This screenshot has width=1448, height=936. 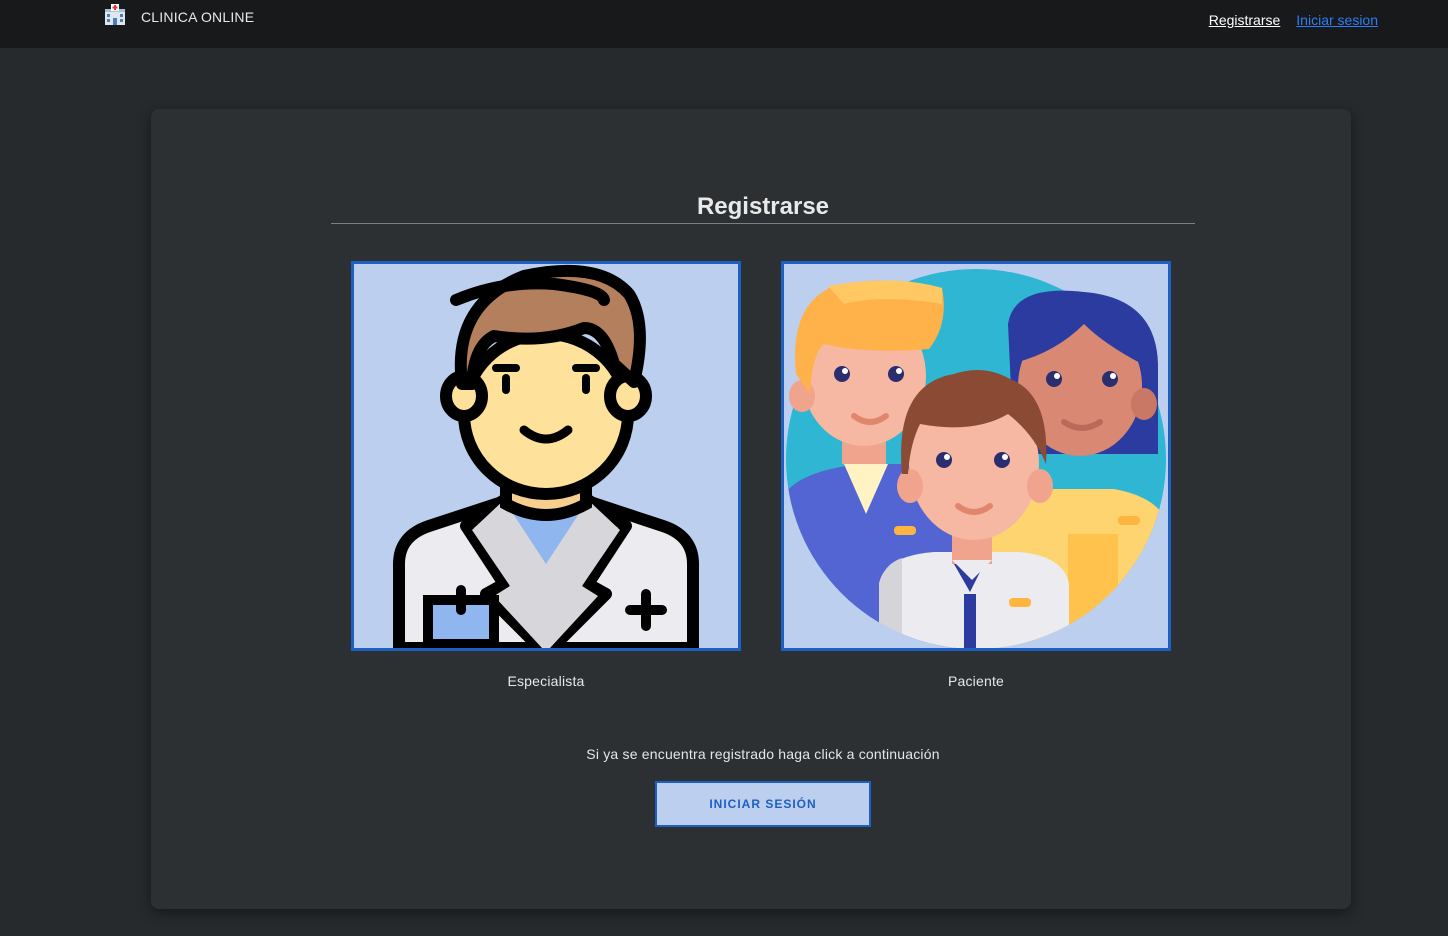 I want to click on patients-group-icon, so click(x=976, y=456).